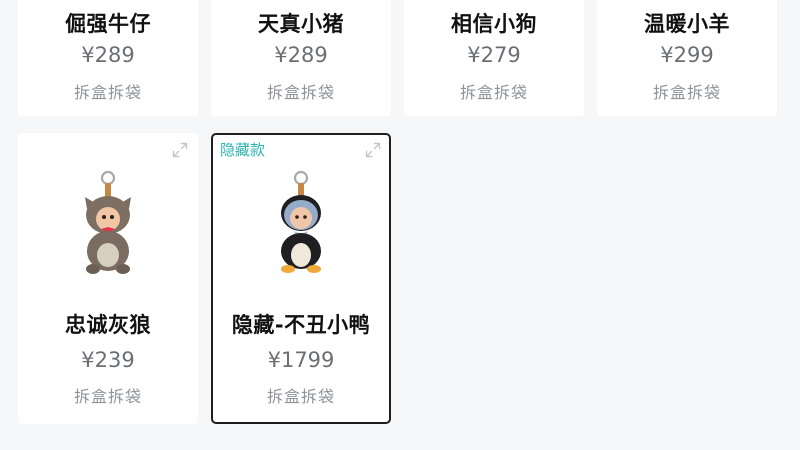  Describe the element at coordinates (687, 55) in the screenshot. I see `product-price: ¥299` at that location.